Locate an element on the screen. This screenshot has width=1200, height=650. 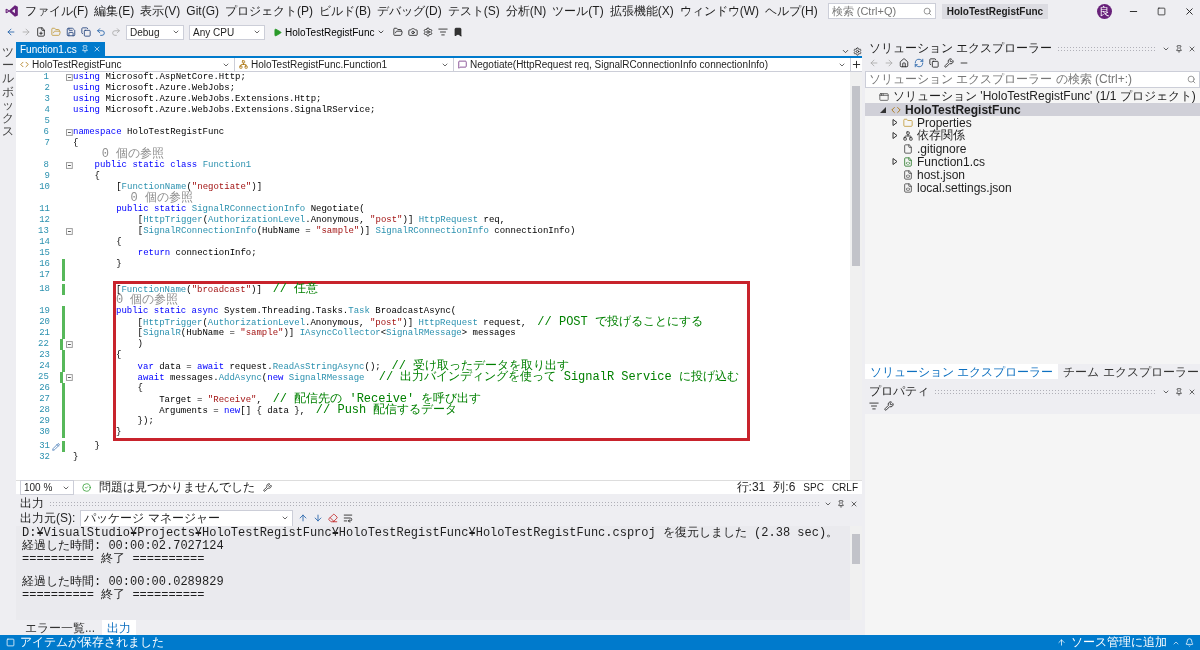
tree-item: host.json is located at coordinates (1032, 174).